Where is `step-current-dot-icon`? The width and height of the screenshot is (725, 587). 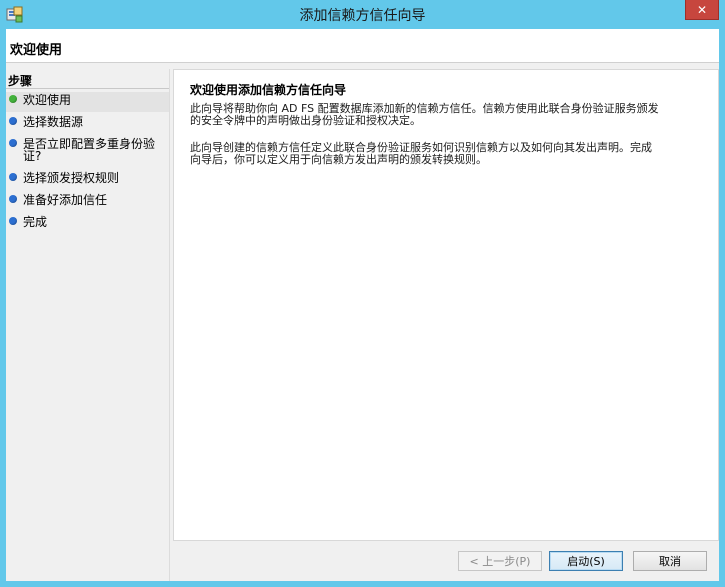
step-current-dot-icon is located at coordinates (13, 99).